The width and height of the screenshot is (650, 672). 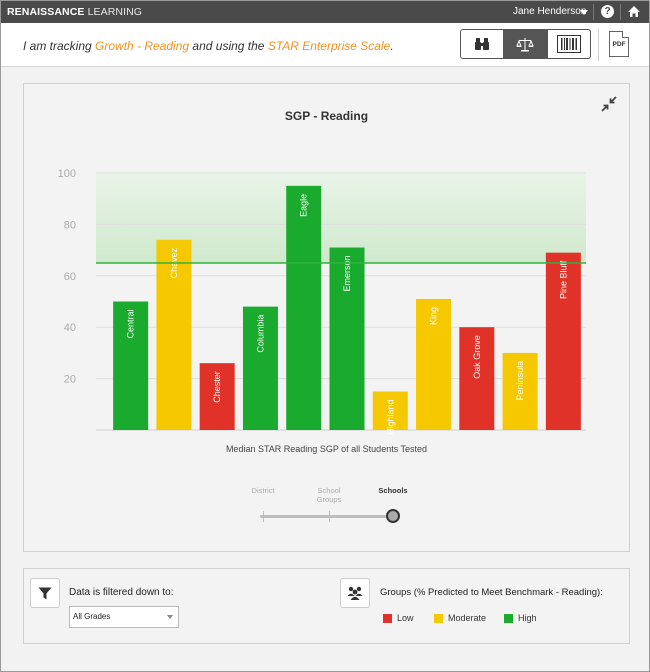 I want to click on slider-level-school-groups: School Groups, so click(x=329, y=495).